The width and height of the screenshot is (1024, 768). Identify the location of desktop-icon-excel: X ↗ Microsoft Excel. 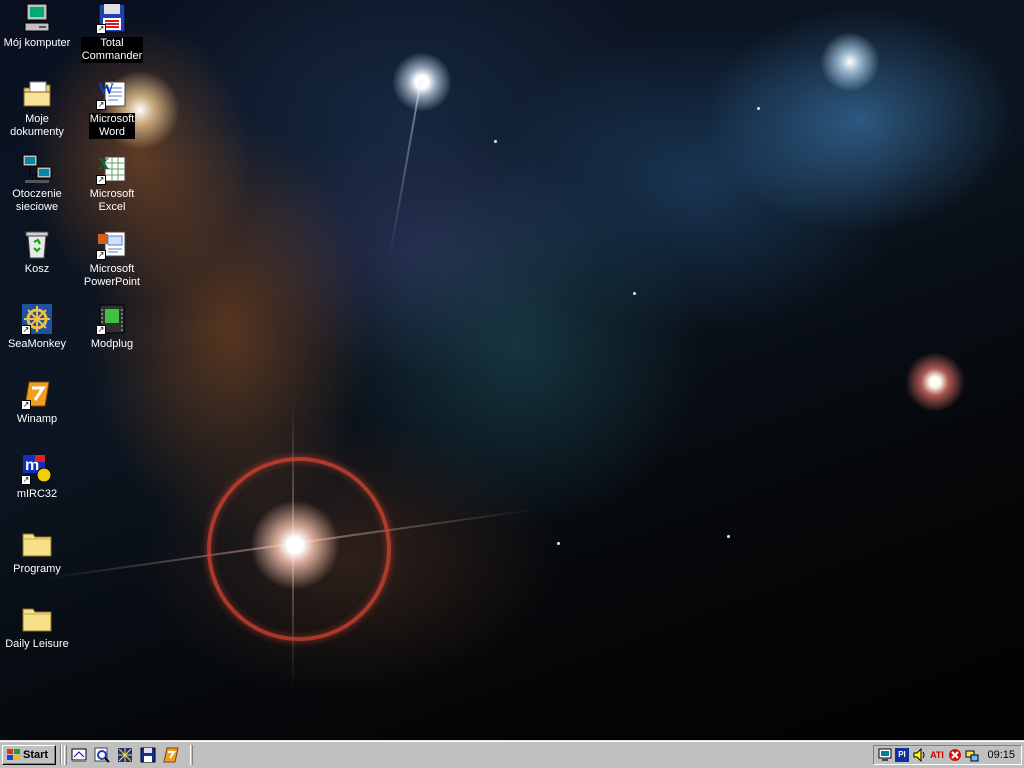
(112, 183).